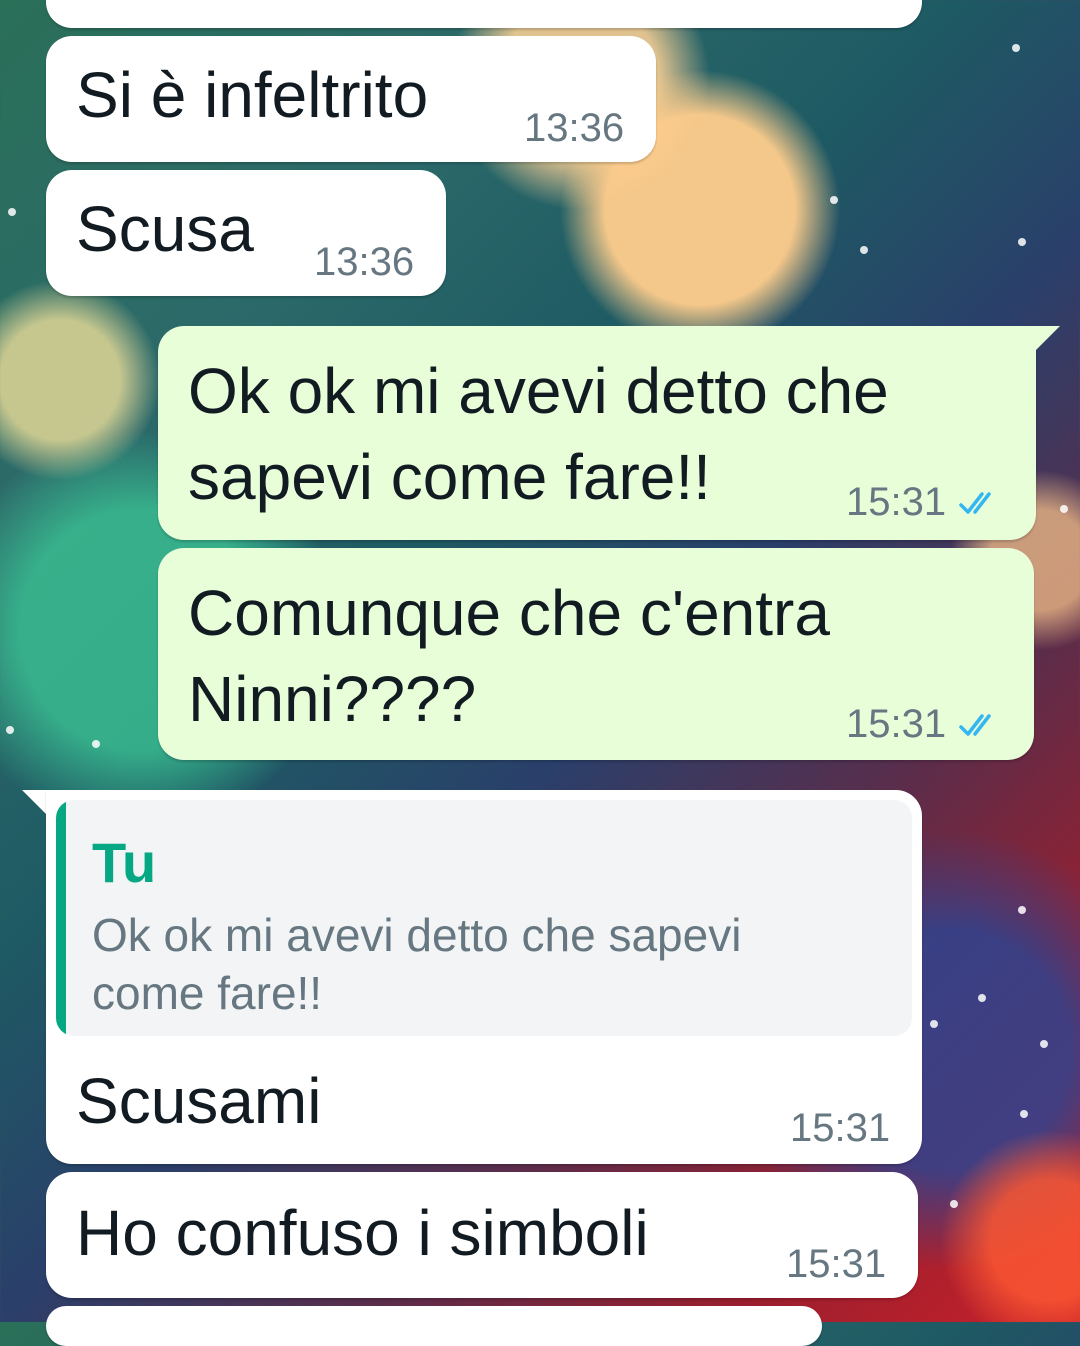 This screenshot has height=1346, width=1080. I want to click on message-text: Si è infeltrito, so click(252, 95).